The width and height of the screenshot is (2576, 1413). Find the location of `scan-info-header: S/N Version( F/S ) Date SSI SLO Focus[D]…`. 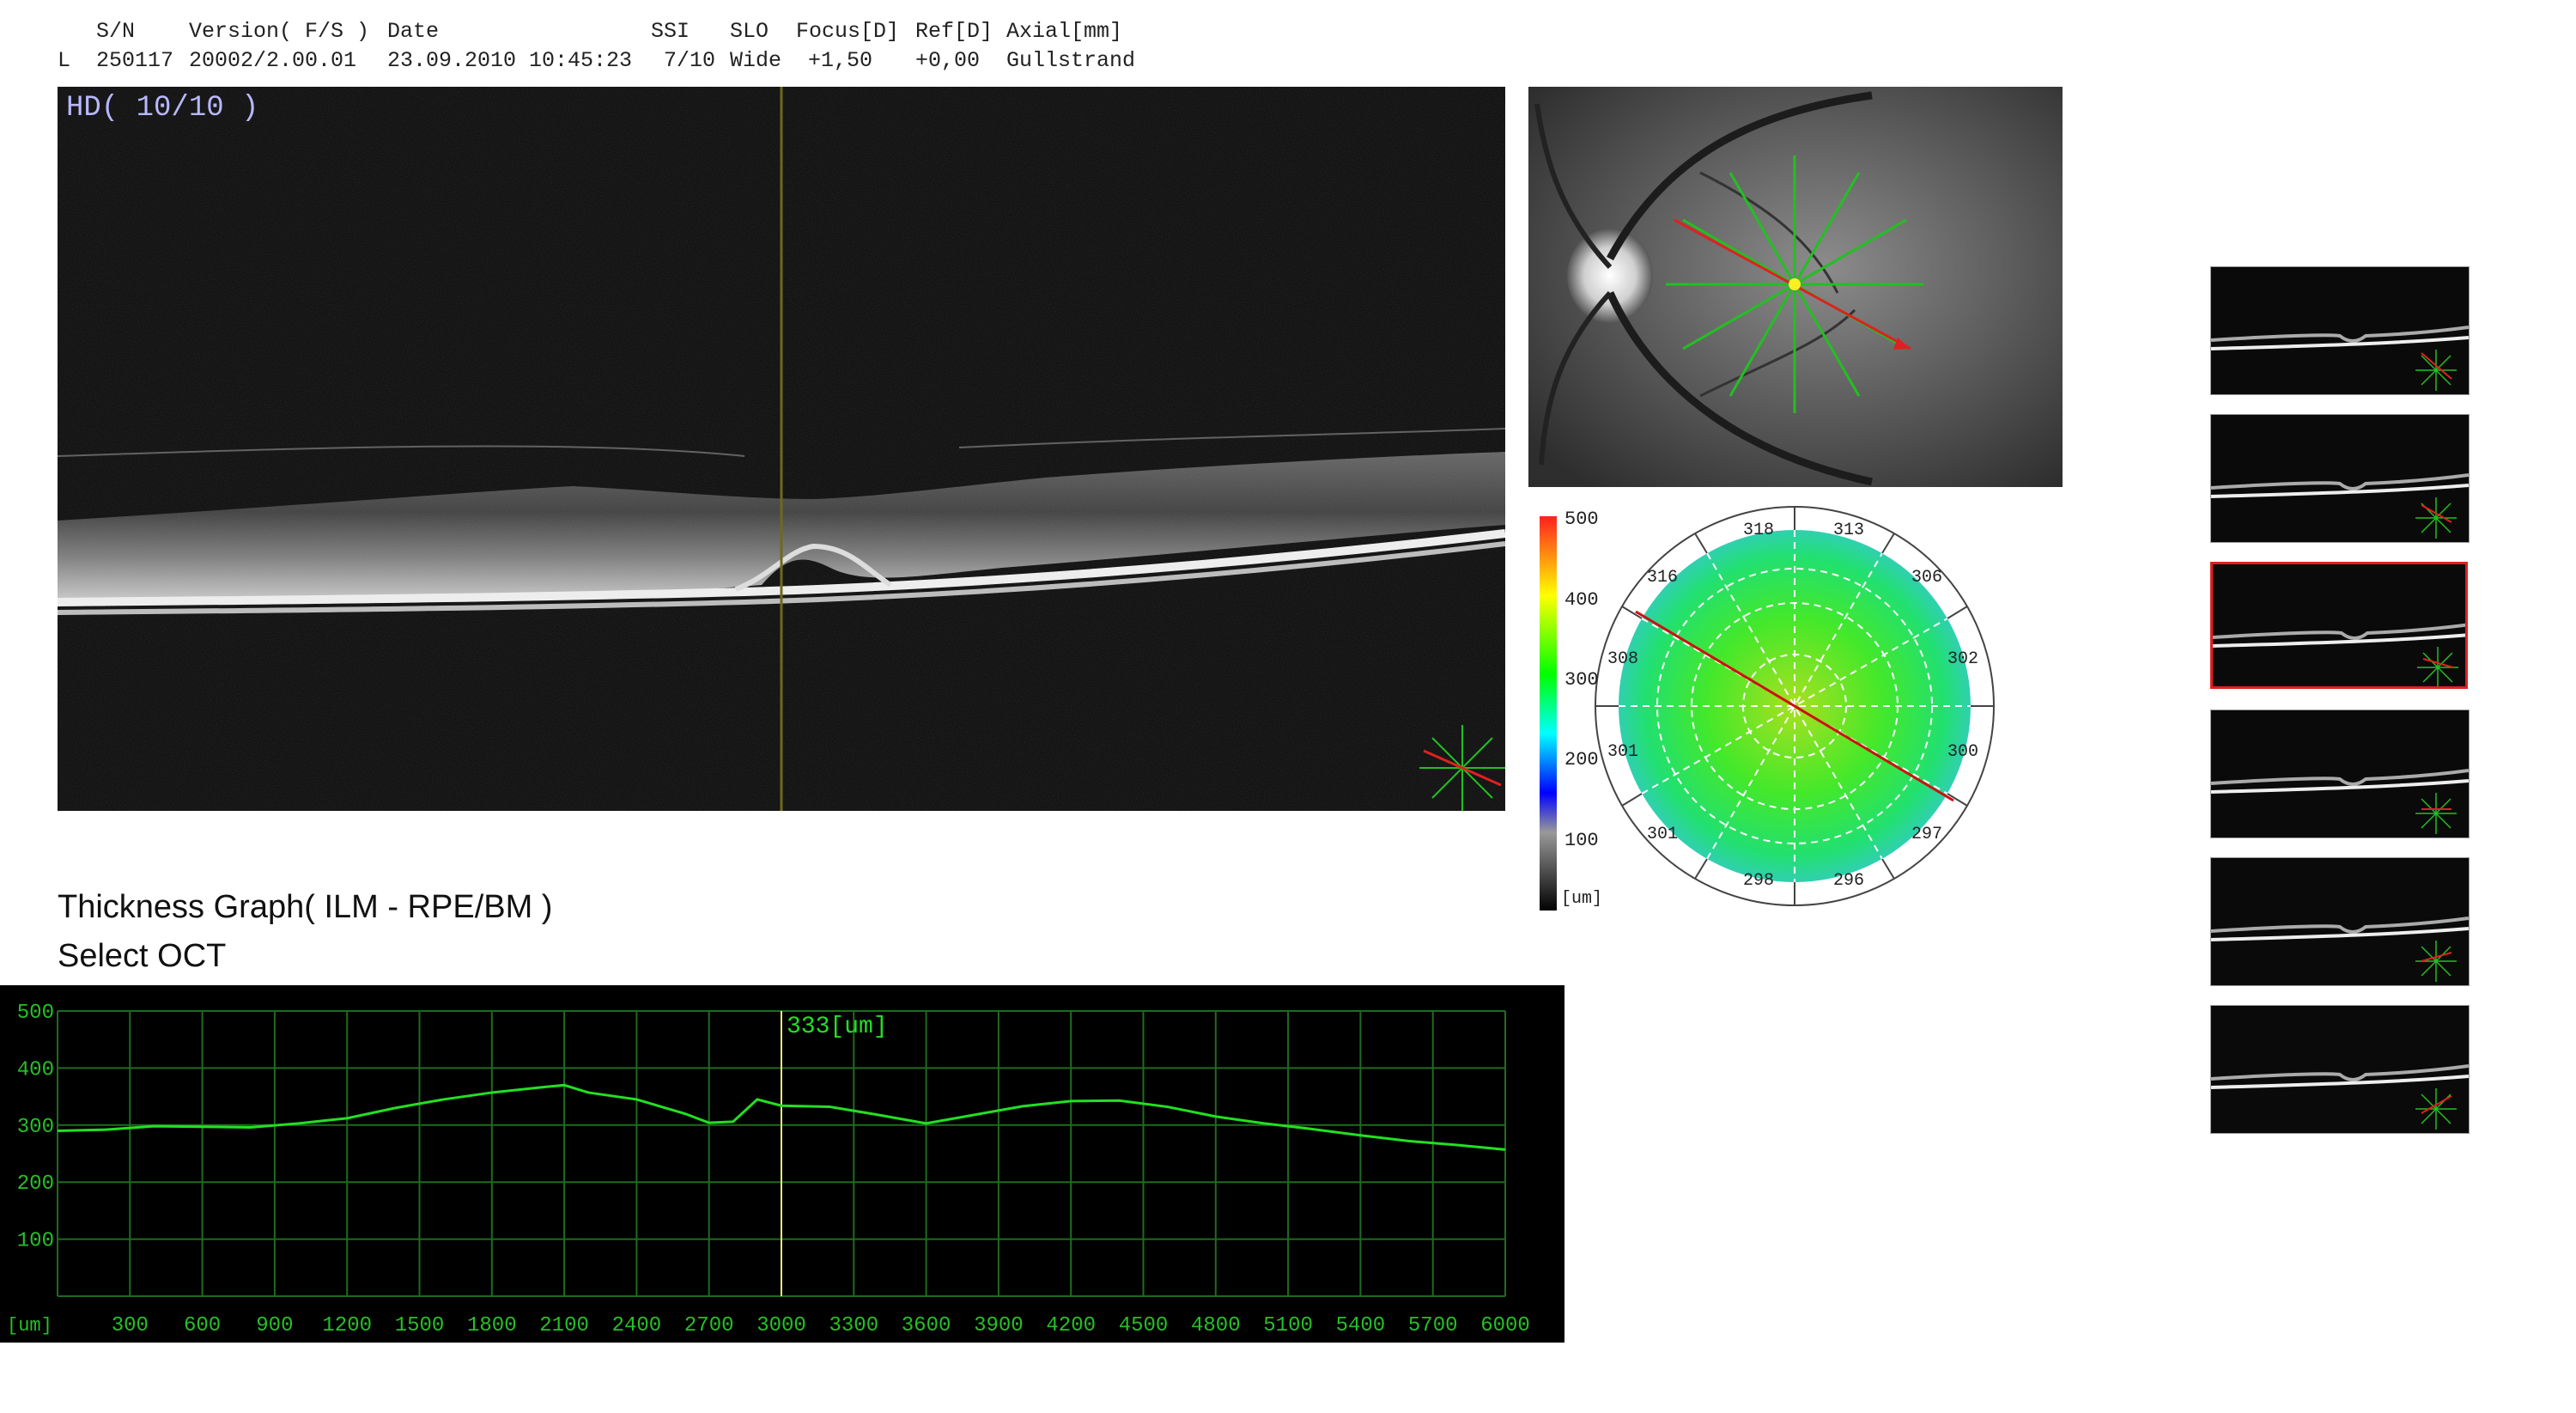

scan-info-header: S/N Version( F/S ) Date SSI SLO Focus[D]… is located at coordinates (601, 38).